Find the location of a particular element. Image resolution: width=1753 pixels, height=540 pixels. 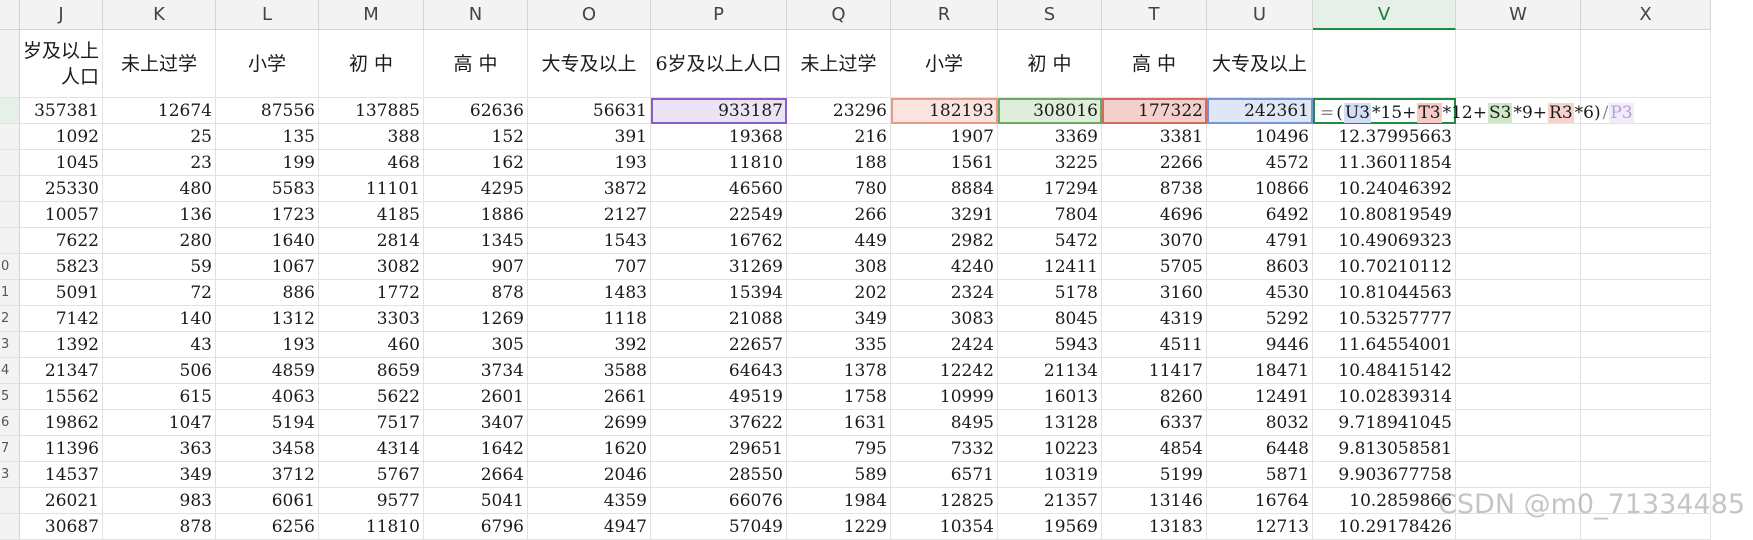

data-cell: 15562 is located at coordinates (61, 397).